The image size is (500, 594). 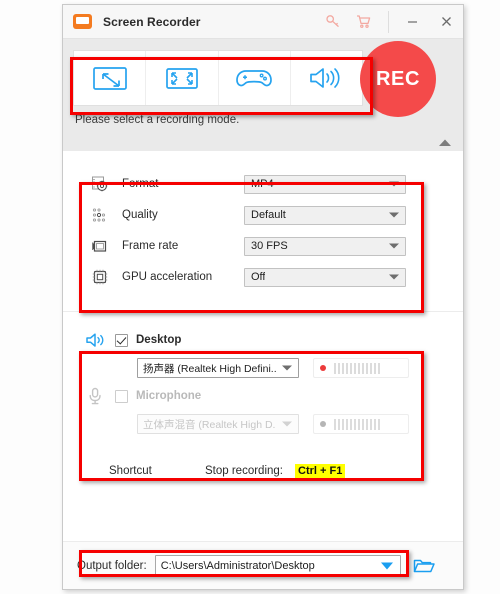 What do you see at coordinates (398, 79) in the screenshot?
I see `record-button: REC` at bounding box center [398, 79].